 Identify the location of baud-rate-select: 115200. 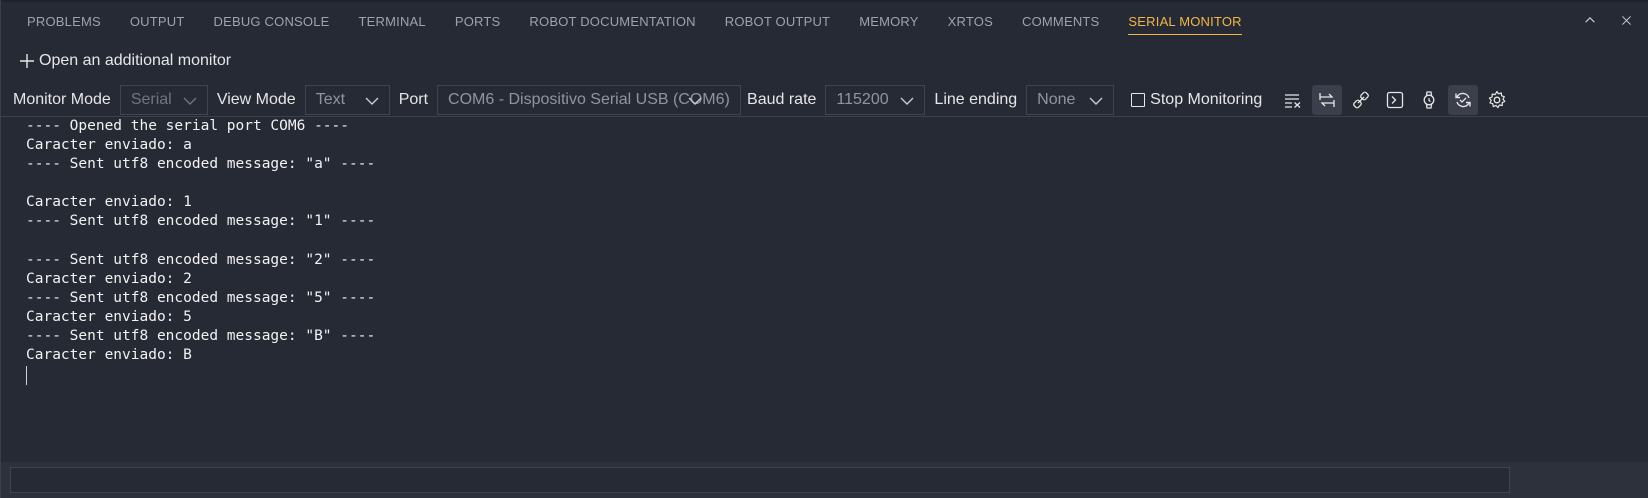
(875, 100).